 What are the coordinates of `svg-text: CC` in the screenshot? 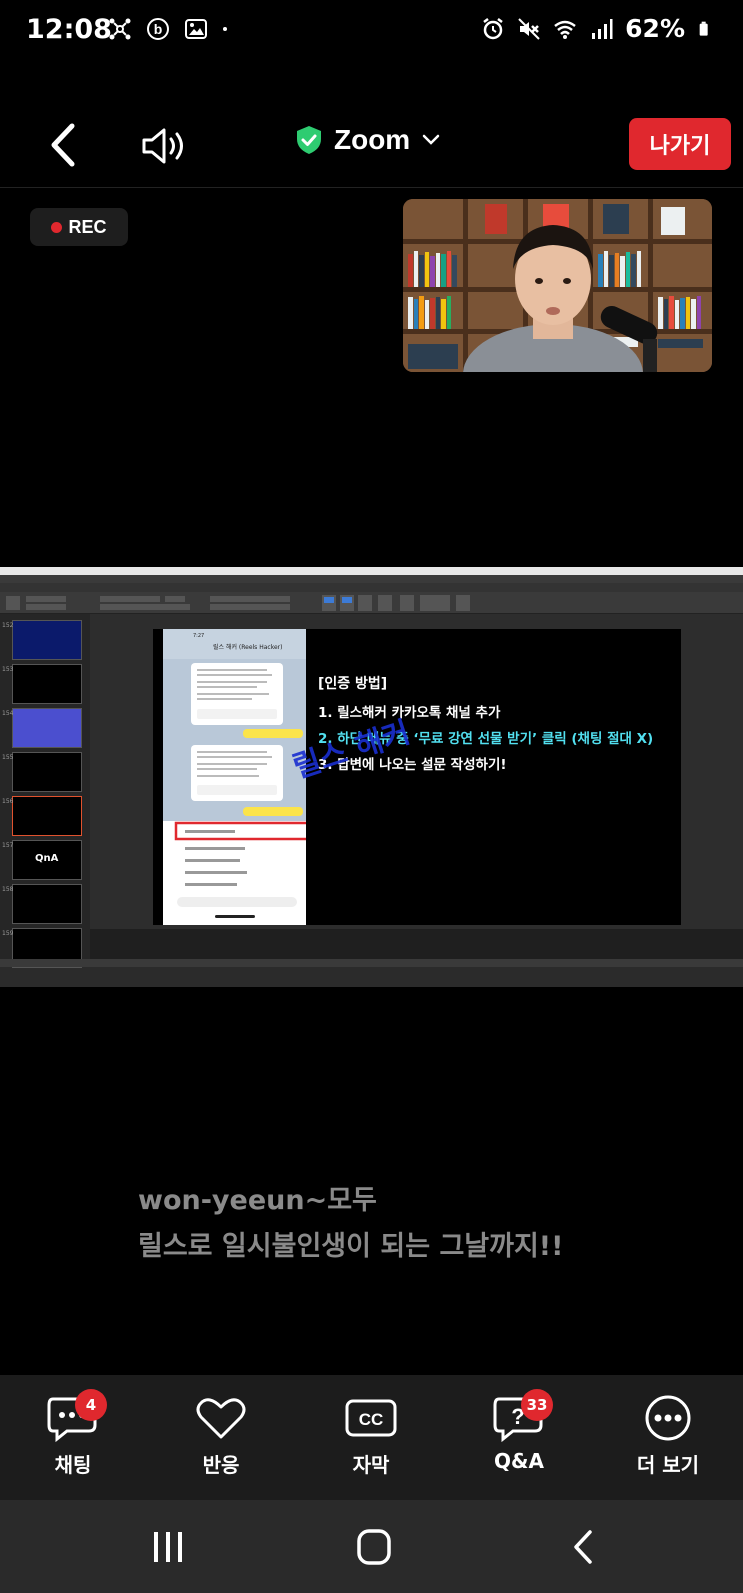 It's located at (371, 1419).